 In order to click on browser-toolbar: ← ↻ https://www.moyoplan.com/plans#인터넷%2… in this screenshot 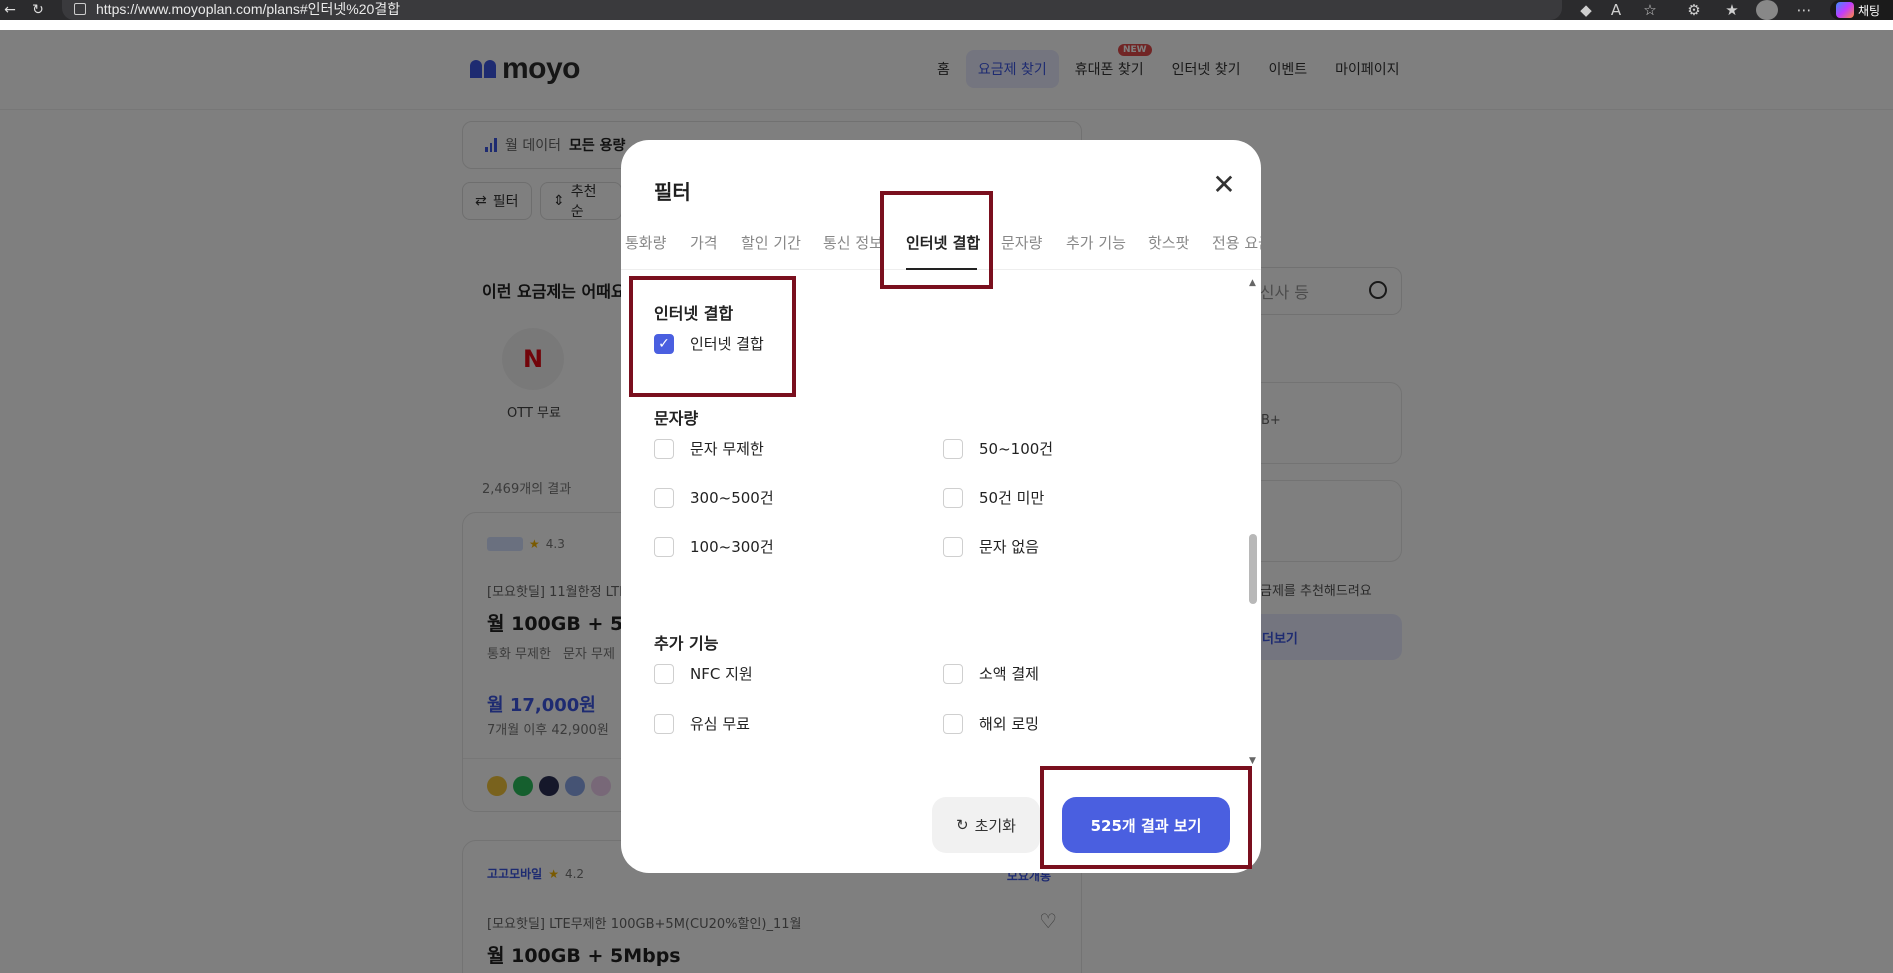, I will do `click(946, 10)`.